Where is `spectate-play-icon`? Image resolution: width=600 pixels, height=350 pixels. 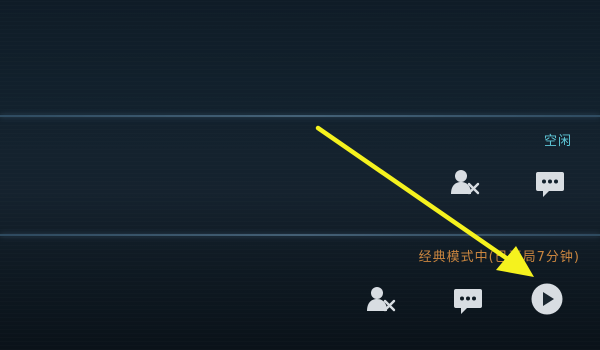 spectate-play-icon is located at coordinates (547, 299).